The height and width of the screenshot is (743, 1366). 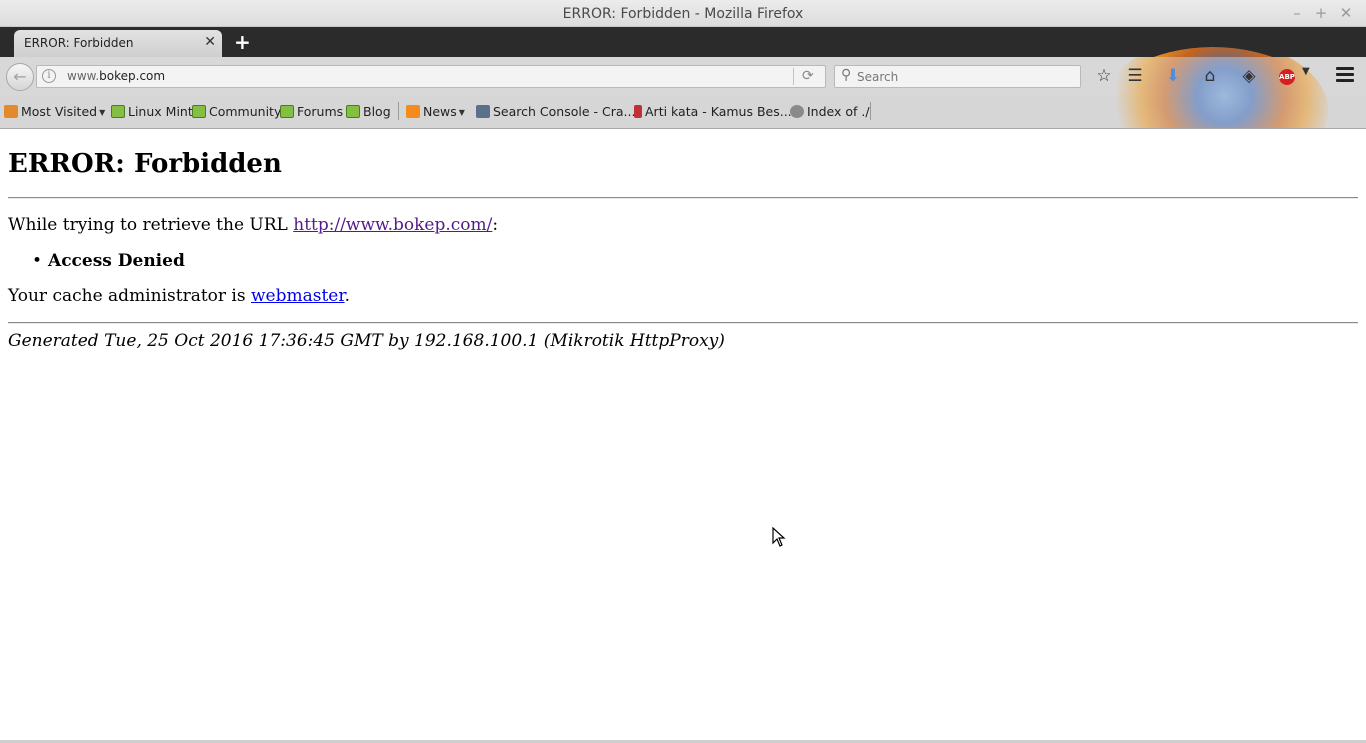 What do you see at coordinates (79, 43) in the screenshot?
I see `tab-label: ERROR: Forbidden` at bounding box center [79, 43].